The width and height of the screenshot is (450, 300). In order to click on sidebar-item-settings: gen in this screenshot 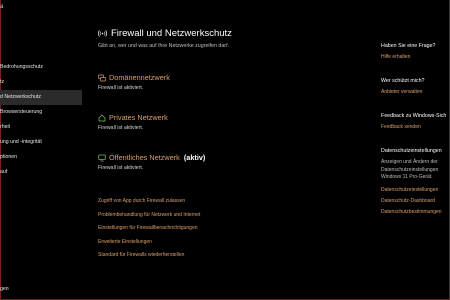, I will do `click(4, 289)`.